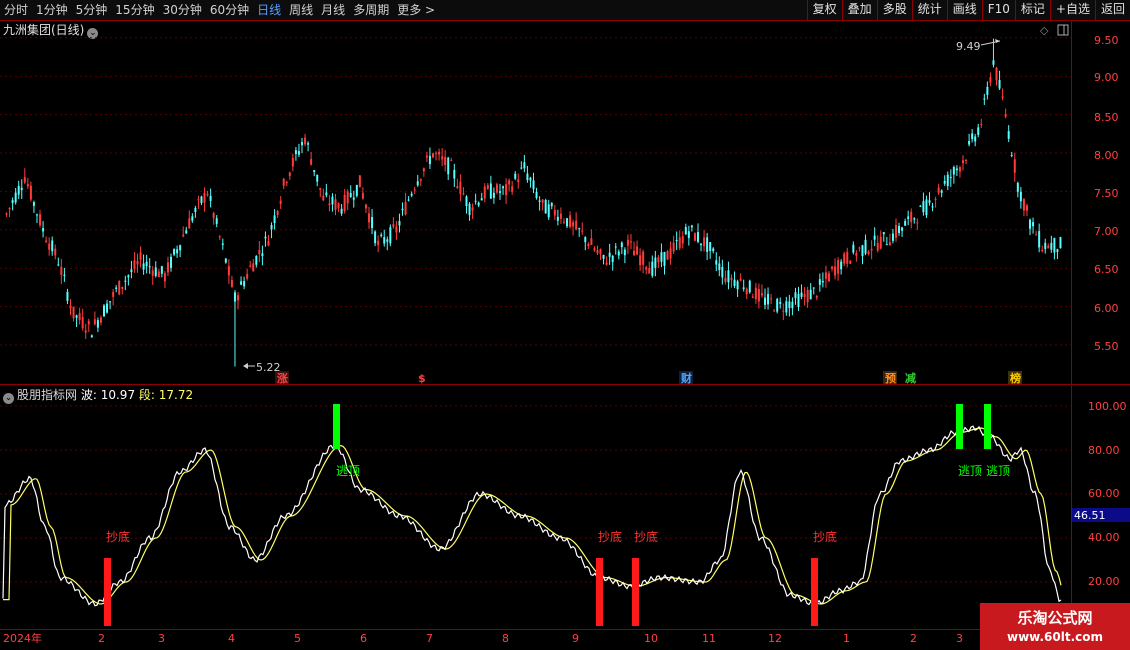  Describe the element at coordinates (297, 638) in the screenshot. I see `time-tick: 5` at that location.